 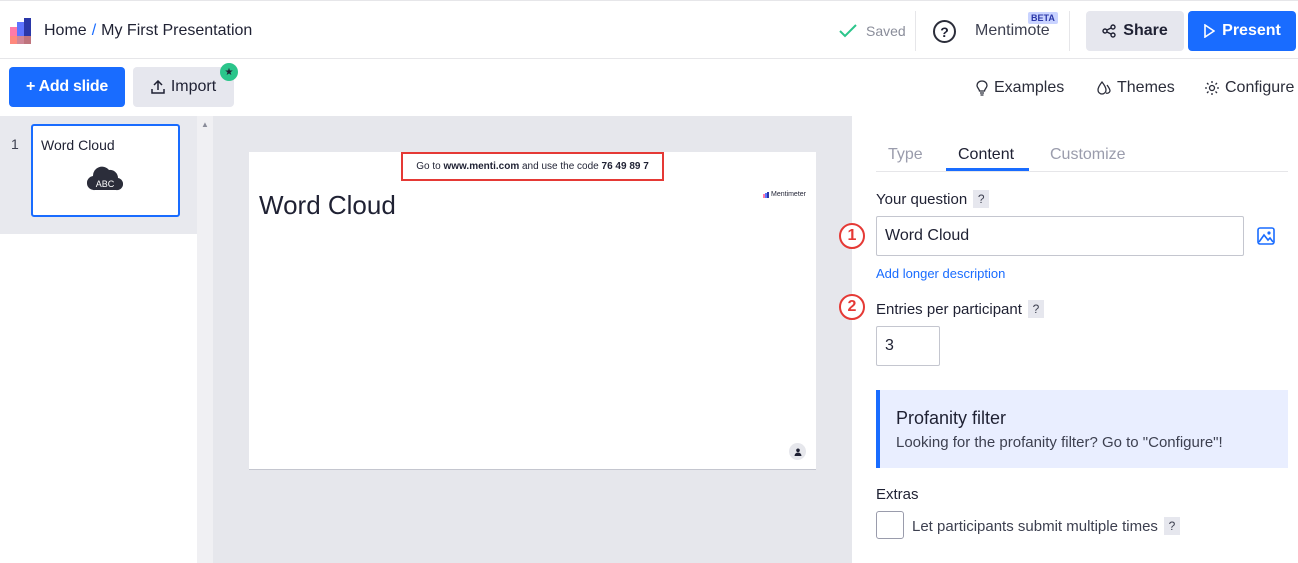 What do you see at coordinates (176, 31) in the screenshot?
I see `presentation-title: My First Presentation` at bounding box center [176, 31].